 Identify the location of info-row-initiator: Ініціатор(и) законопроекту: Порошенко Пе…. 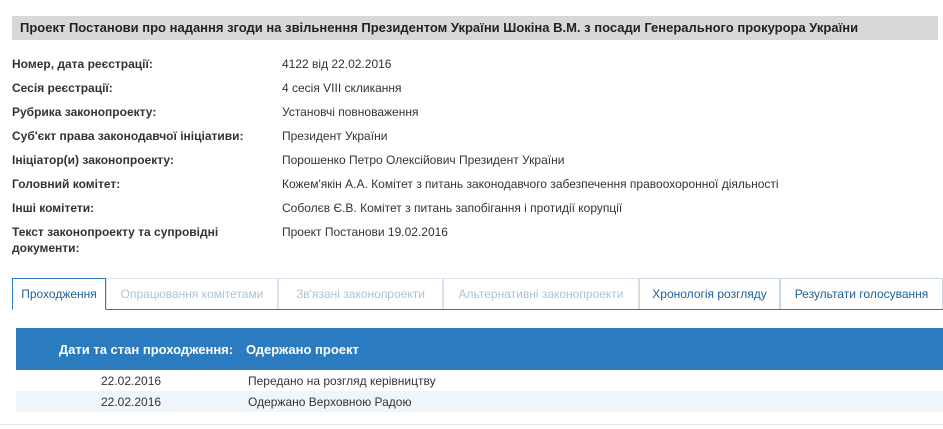
(472, 160).